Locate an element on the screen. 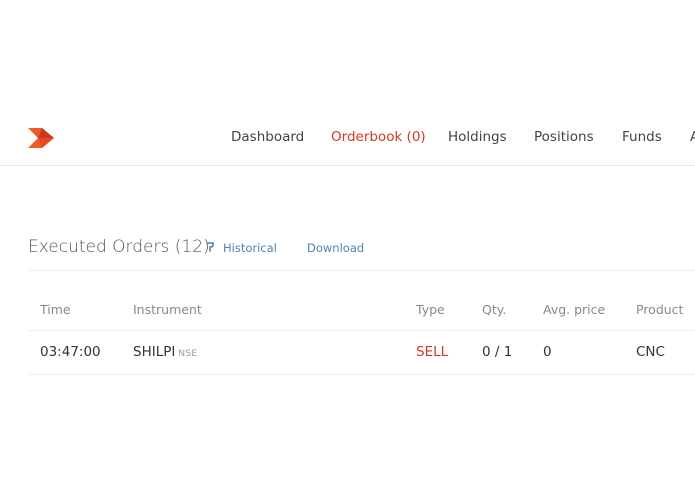 The height and width of the screenshot is (494, 695). cell-instrument: SHILPI NSE is located at coordinates (165, 352).